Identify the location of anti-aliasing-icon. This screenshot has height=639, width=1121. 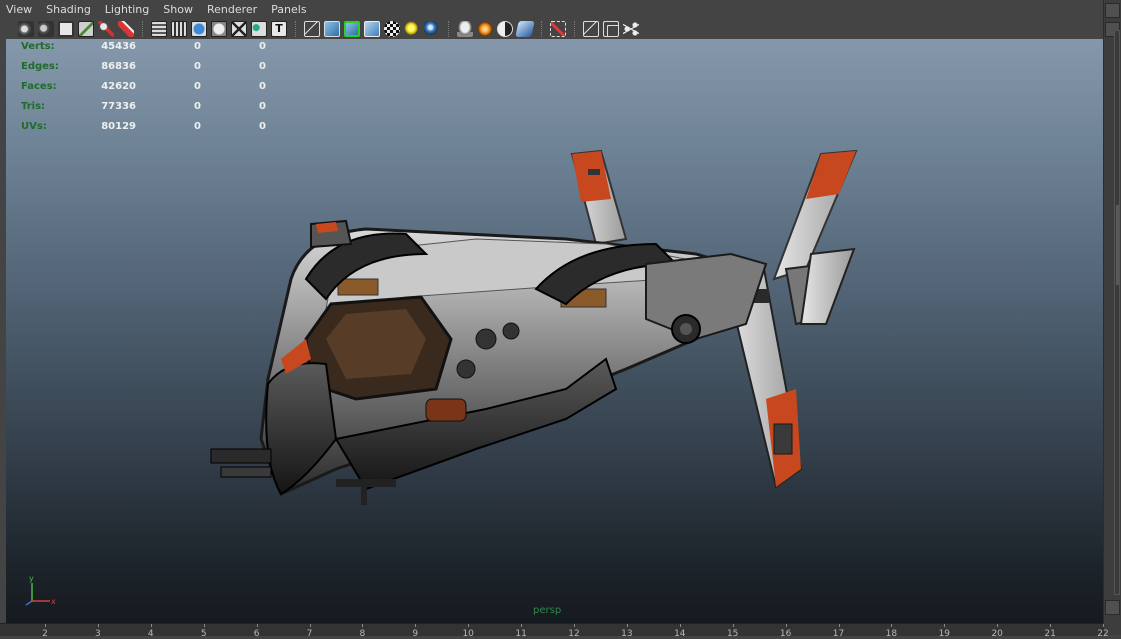
(525, 28).